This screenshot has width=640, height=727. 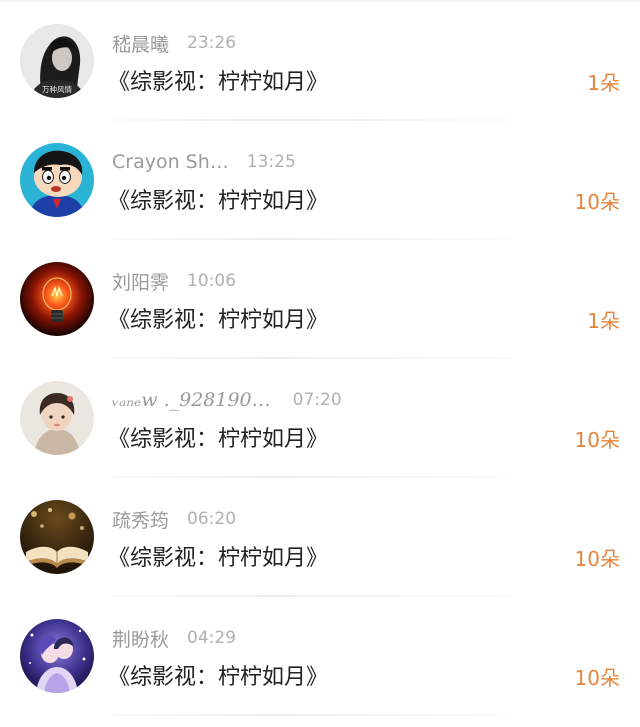 What do you see at coordinates (317, 400) in the screenshot?
I see `timestamp: 07:20` at bounding box center [317, 400].